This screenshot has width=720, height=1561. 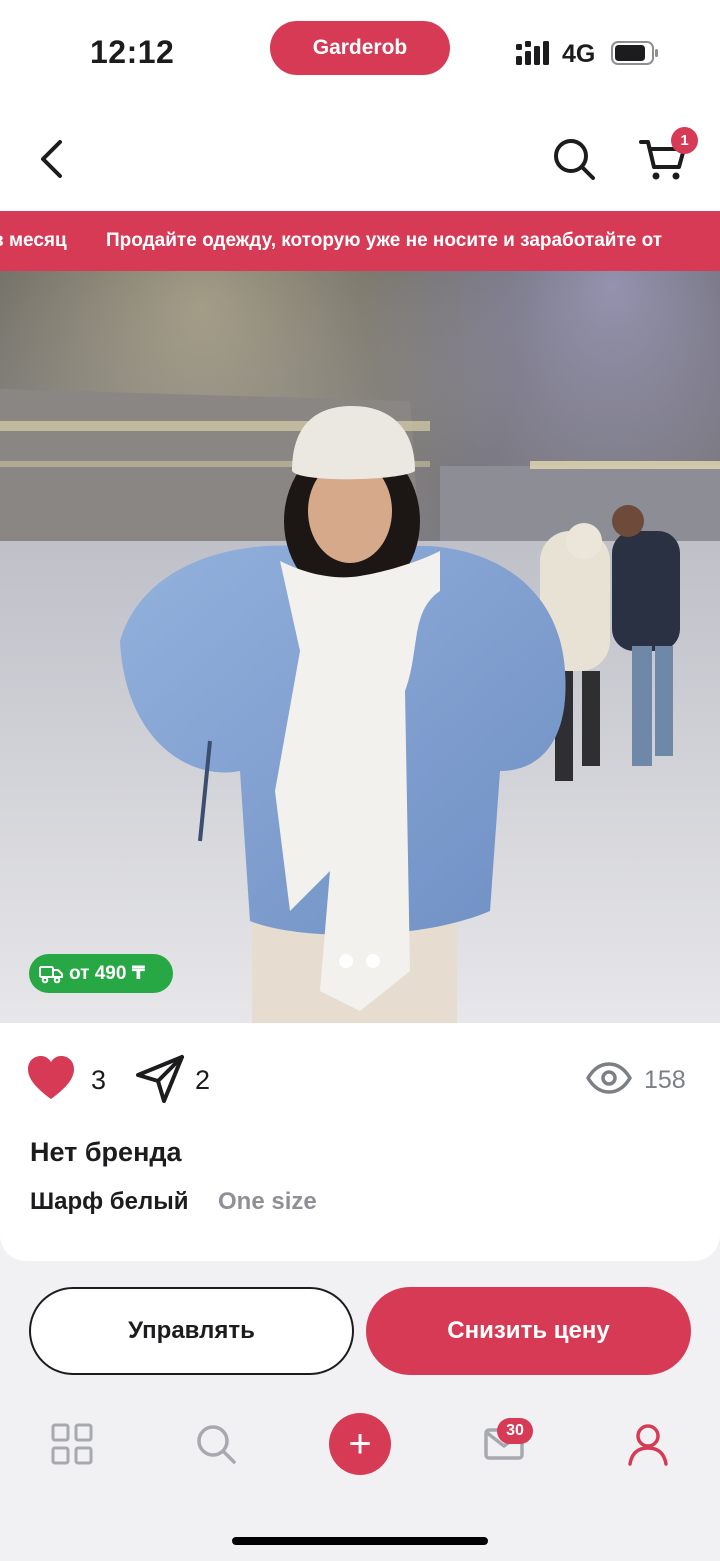 I want to click on chevron-left-icon, so click(x=53, y=159).